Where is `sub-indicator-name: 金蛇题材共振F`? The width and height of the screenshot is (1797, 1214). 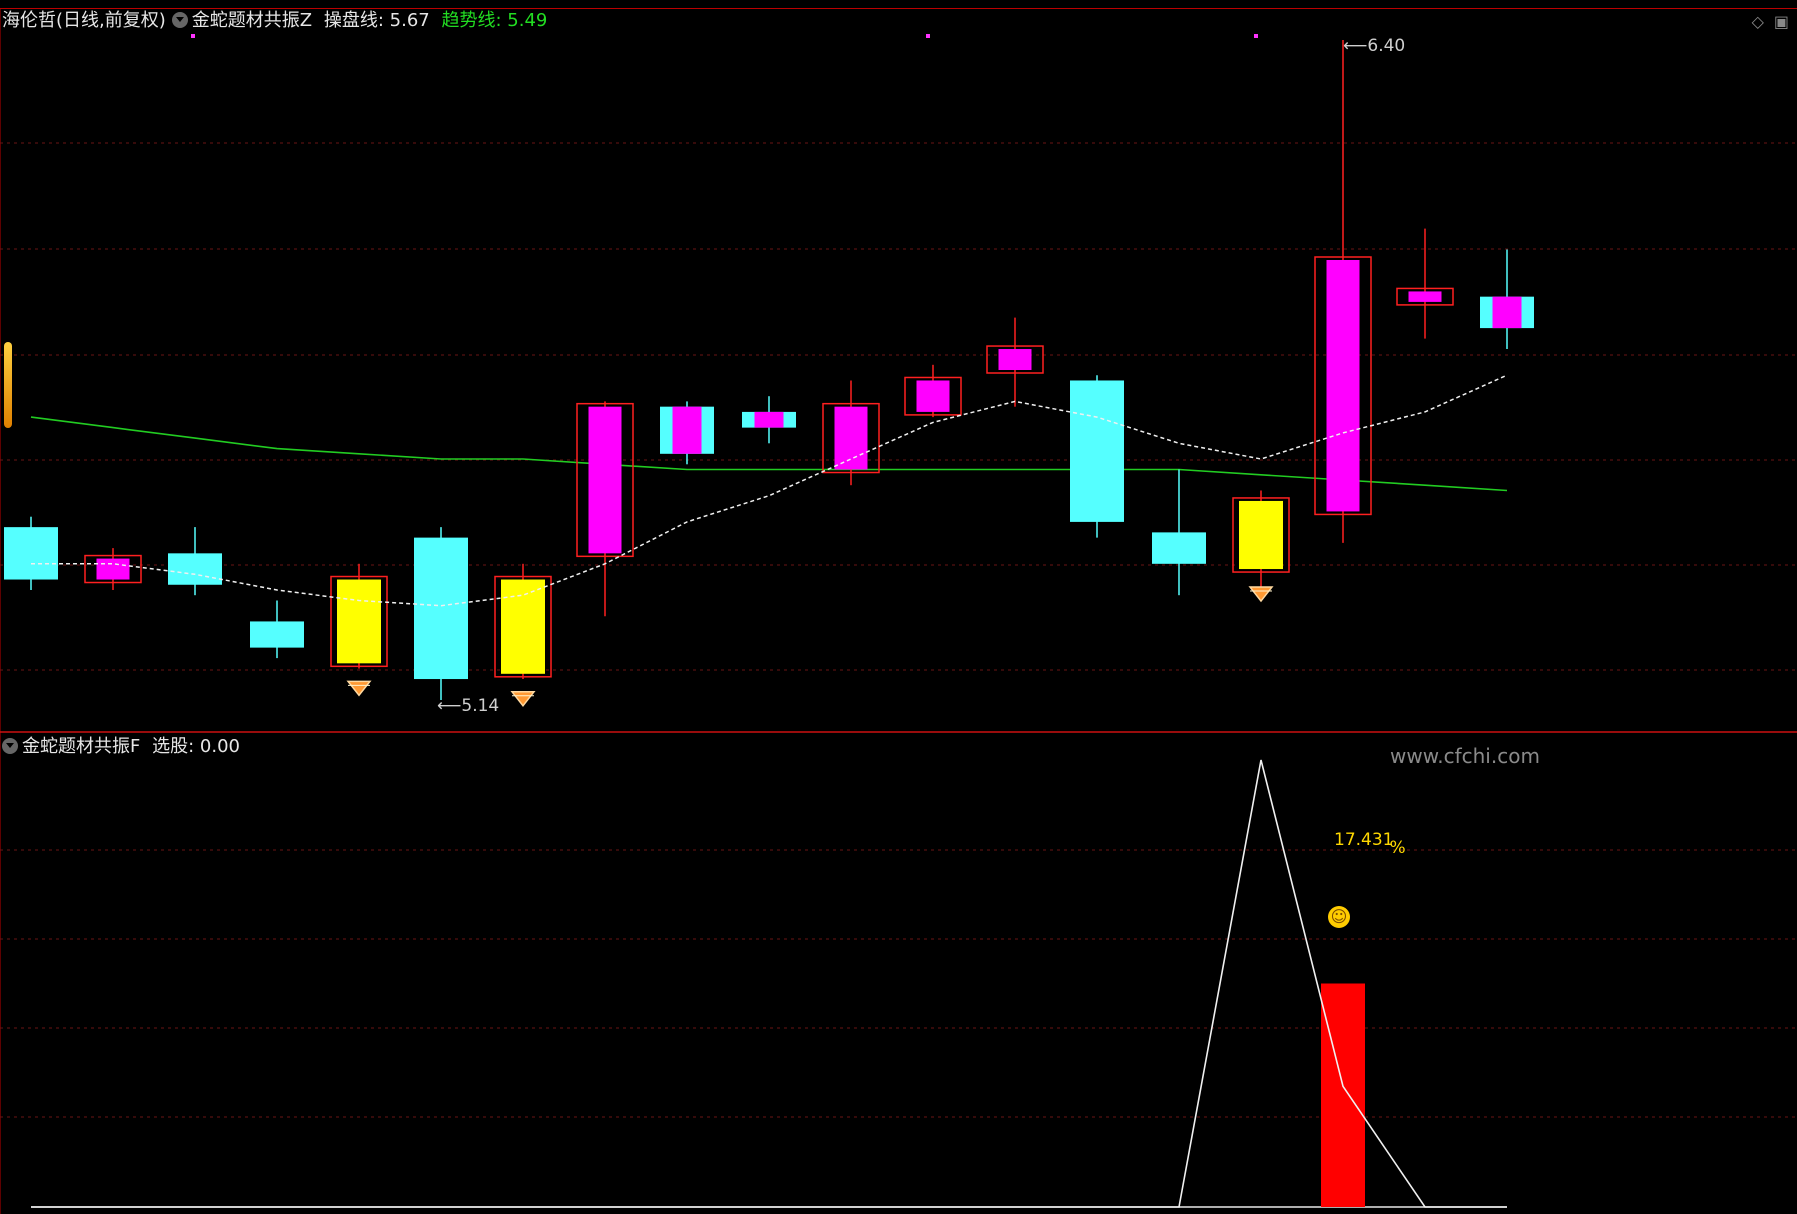
sub-indicator-name: 金蛇题材共振F is located at coordinates (81, 746).